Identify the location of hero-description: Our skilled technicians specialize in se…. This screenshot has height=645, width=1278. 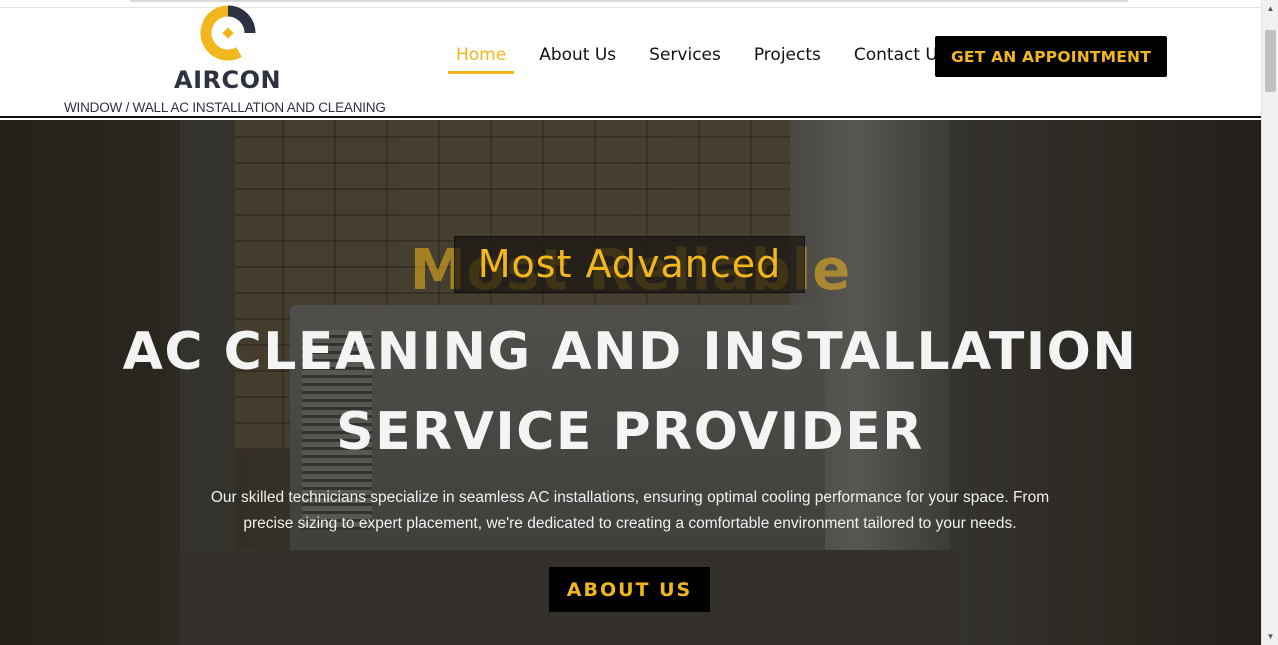
(630, 510).